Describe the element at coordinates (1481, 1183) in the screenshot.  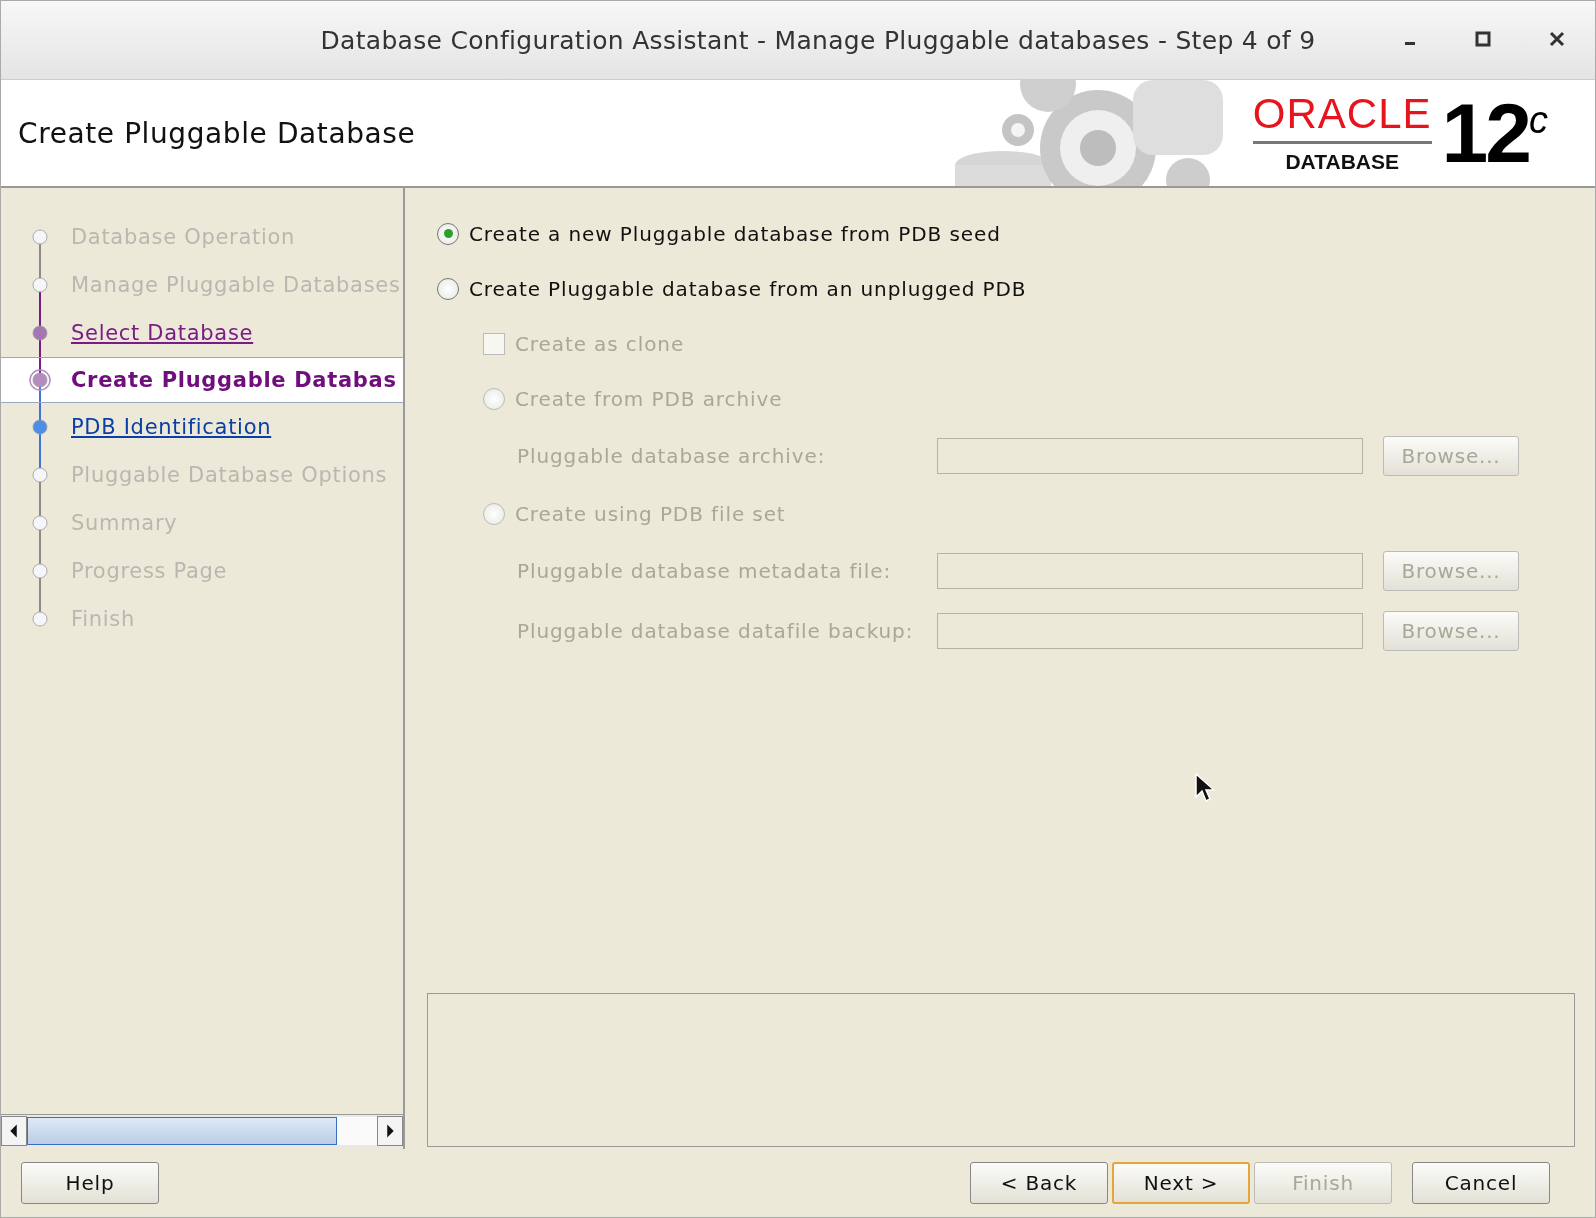
I see `wizard-button: Cancel` at that location.